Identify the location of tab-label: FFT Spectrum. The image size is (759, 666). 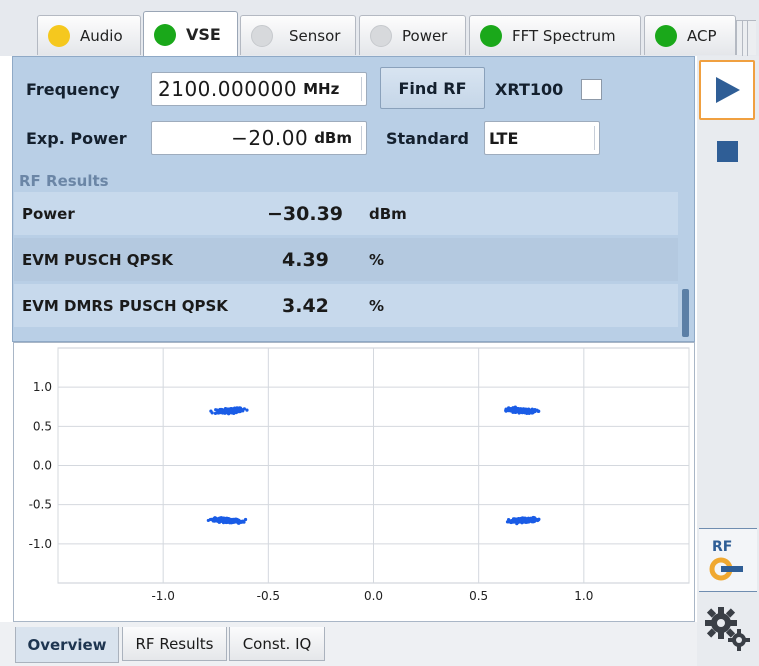
(564, 35).